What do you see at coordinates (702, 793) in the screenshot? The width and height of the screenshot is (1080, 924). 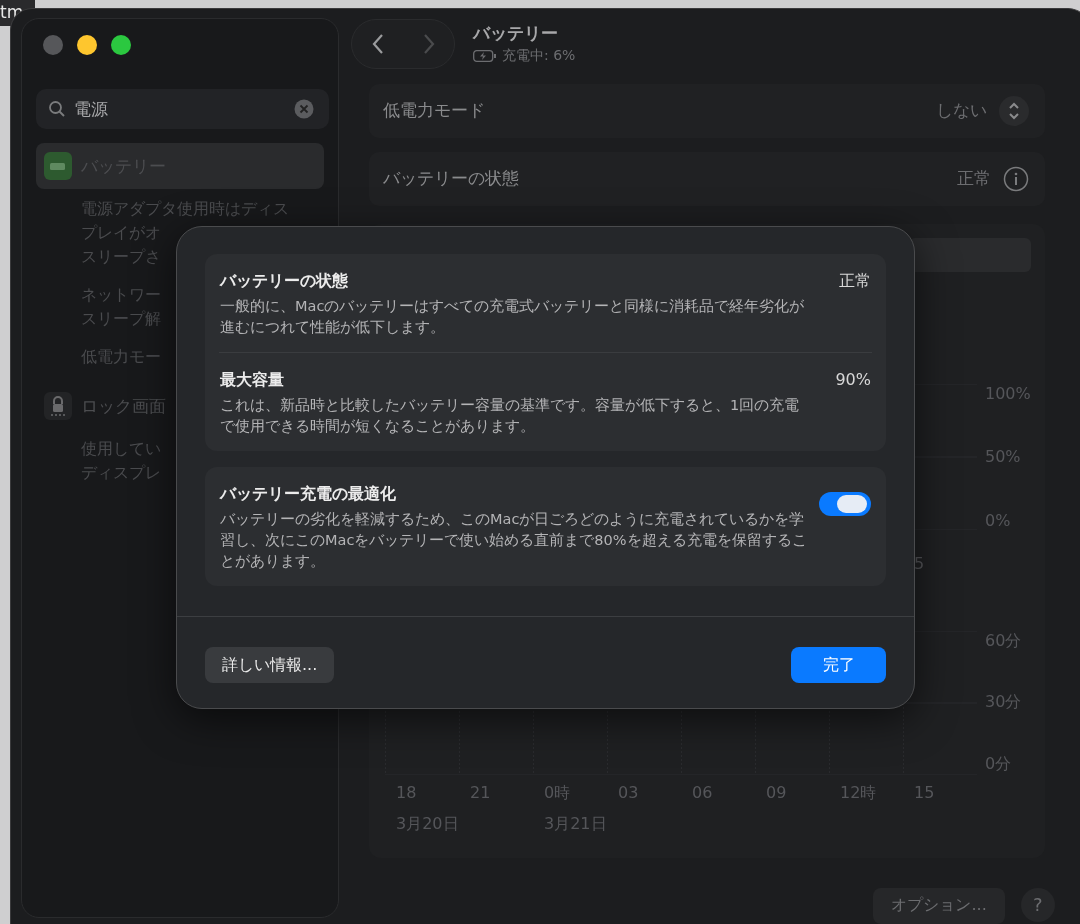 I see `axis-label: 06` at bounding box center [702, 793].